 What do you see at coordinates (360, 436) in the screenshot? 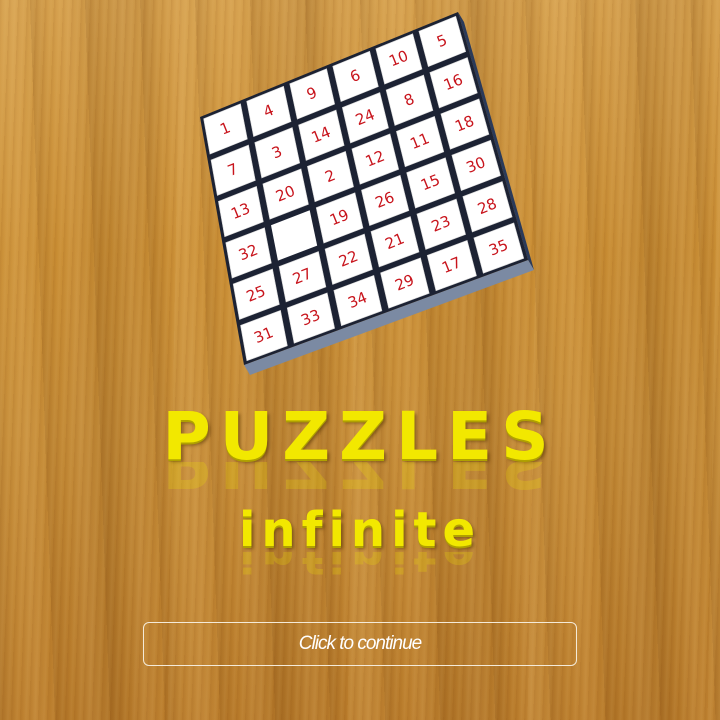
I see `game-title: PUZZLES` at bounding box center [360, 436].